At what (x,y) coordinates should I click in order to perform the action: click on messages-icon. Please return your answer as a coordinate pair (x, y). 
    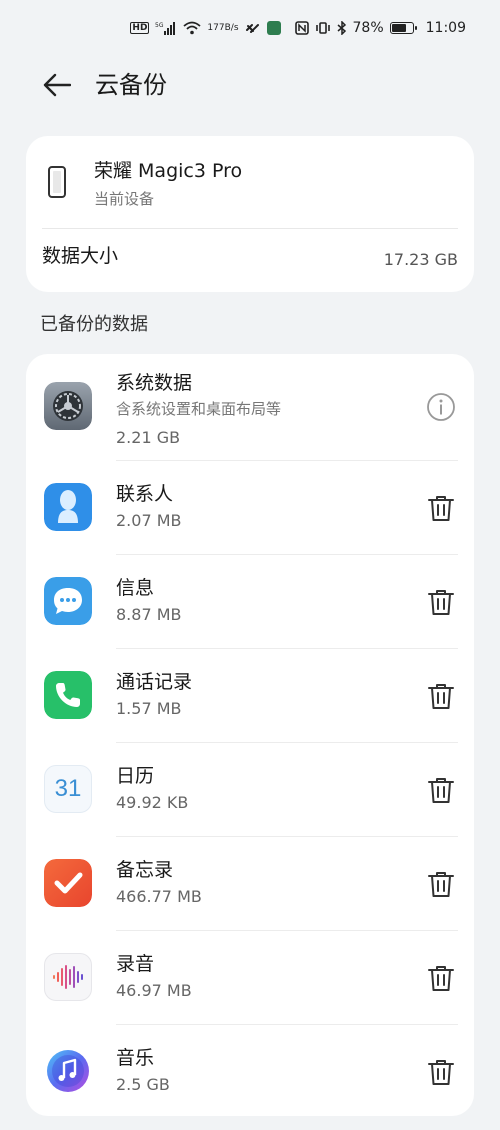
    Looking at the image, I should click on (68, 601).